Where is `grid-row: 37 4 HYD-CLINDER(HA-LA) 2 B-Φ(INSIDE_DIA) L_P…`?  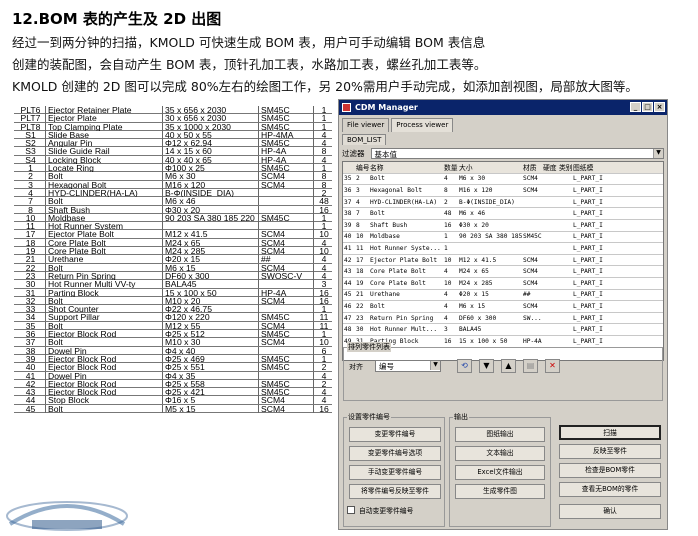
grid-row: 37 4 HYD-CLINDER(HA-LA) 2 B-Φ(INSIDE_DIA) L_P… is located at coordinates (503, 203).